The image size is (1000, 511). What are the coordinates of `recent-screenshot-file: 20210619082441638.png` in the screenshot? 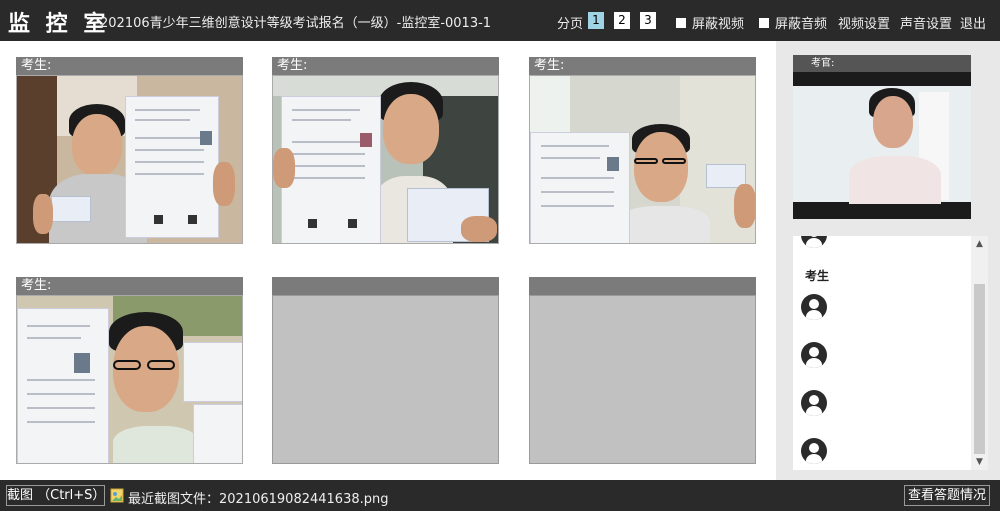 It's located at (304, 499).